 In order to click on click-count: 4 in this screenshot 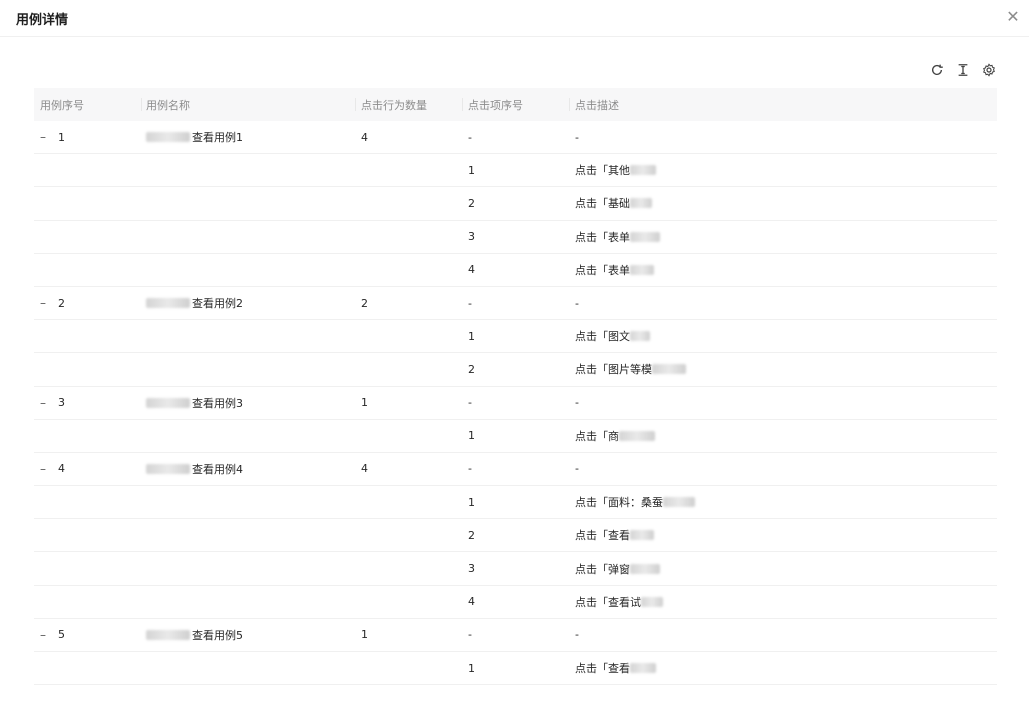, I will do `click(364, 469)`.